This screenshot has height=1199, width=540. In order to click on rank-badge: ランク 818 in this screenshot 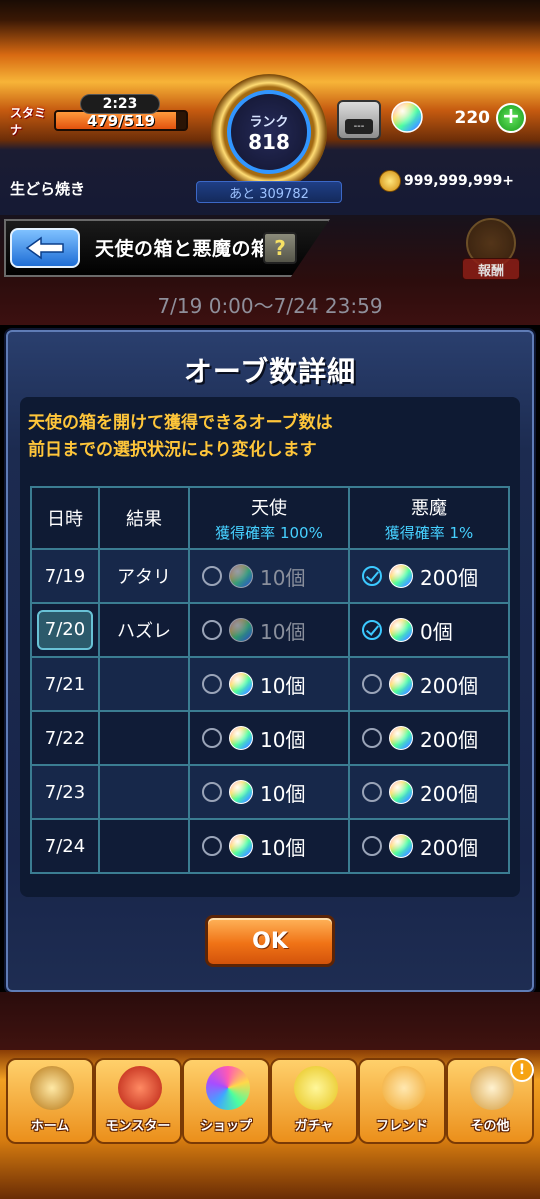, I will do `click(269, 132)`.